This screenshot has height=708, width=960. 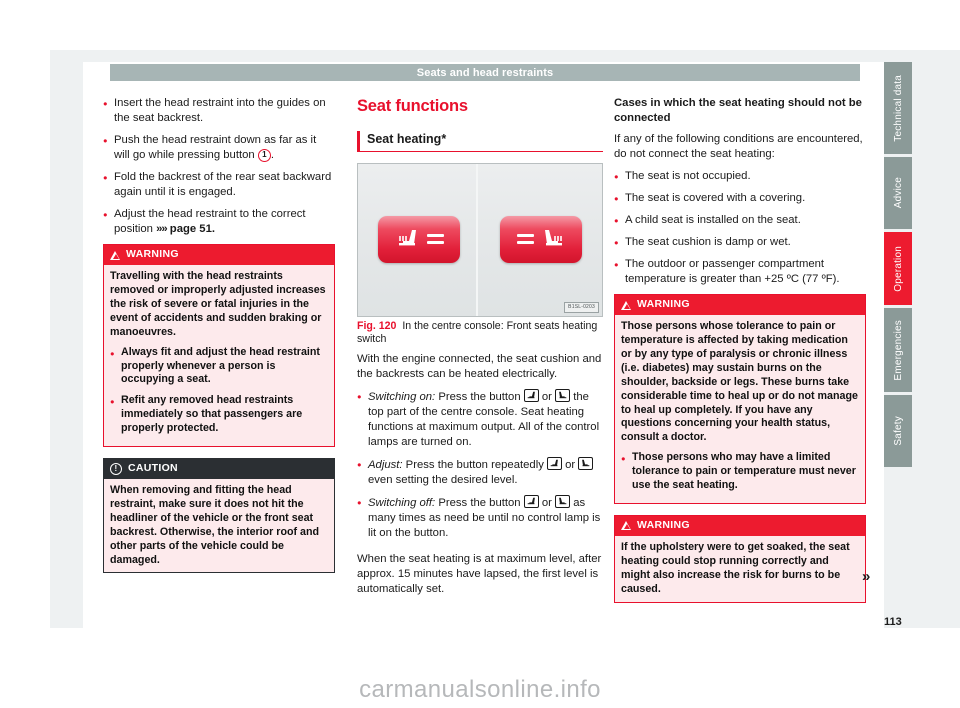 I want to click on side-tab-operation: Operation, so click(x=898, y=268).